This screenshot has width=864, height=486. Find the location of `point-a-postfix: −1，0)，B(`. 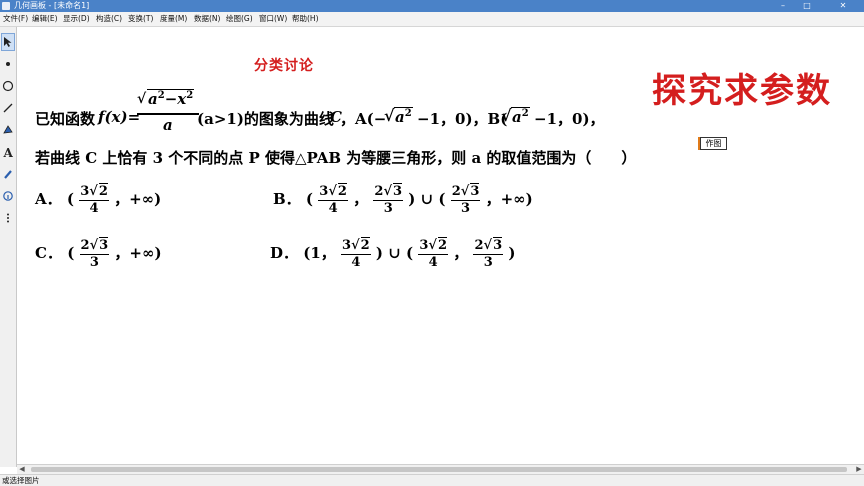

point-a-postfix: −1，0)，B( is located at coordinates (462, 119).